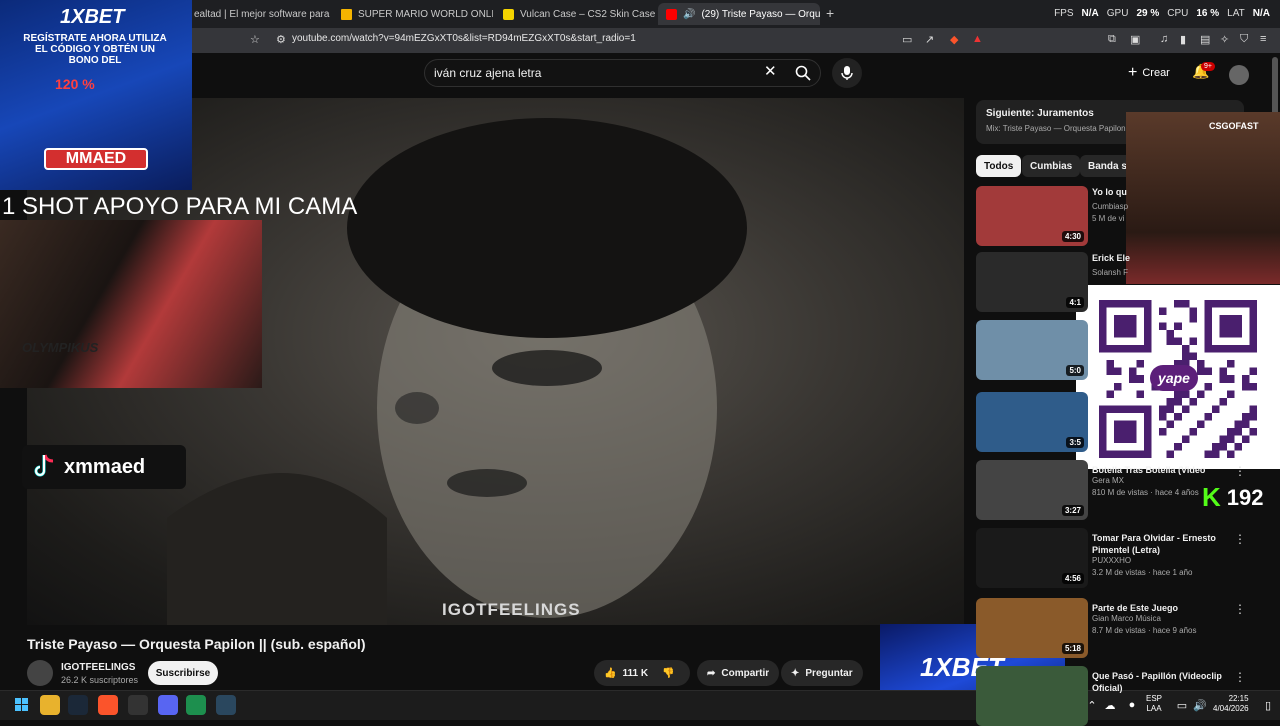 This screenshot has width=1280, height=726. What do you see at coordinates (108, 705) in the screenshot?
I see `brave-browser-icon` at bounding box center [108, 705].